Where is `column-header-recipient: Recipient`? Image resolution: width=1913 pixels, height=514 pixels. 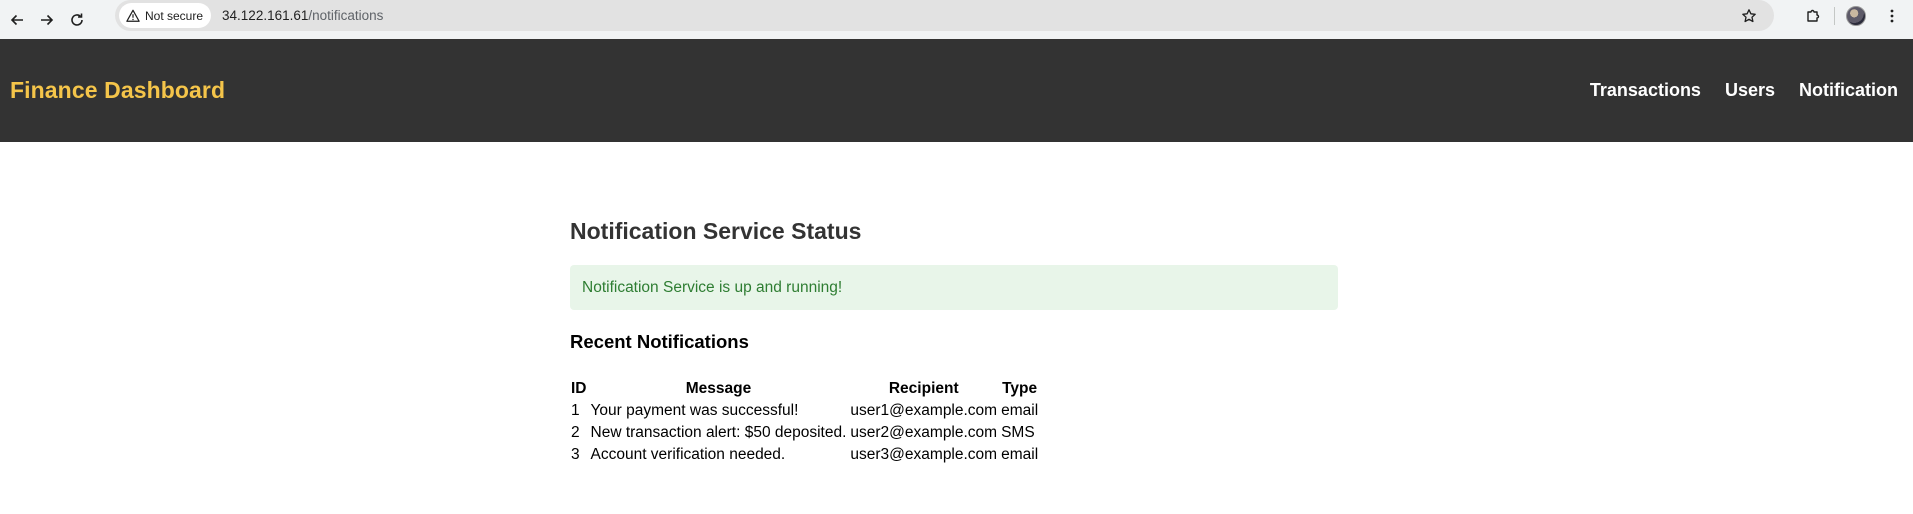
column-header-recipient: Recipient is located at coordinates (923, 388).